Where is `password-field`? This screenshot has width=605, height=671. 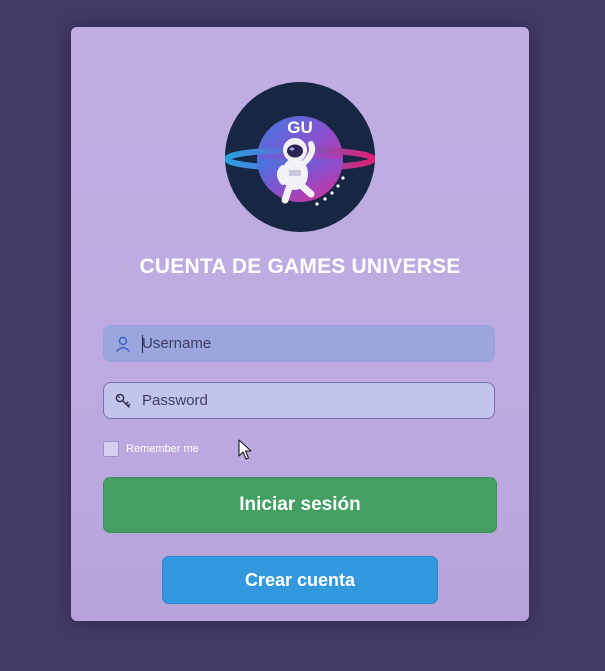
password-field is located at coordinates (299, 400).